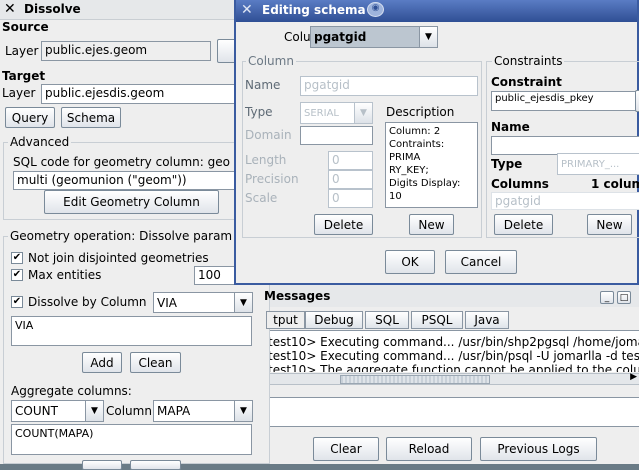 This screenshot has width=639, height=470. What do you see at coordinates (203, 411) in the screenshot?
I see `aggregate-column-select: MAPA ▼` at bounding box center [203, 411].